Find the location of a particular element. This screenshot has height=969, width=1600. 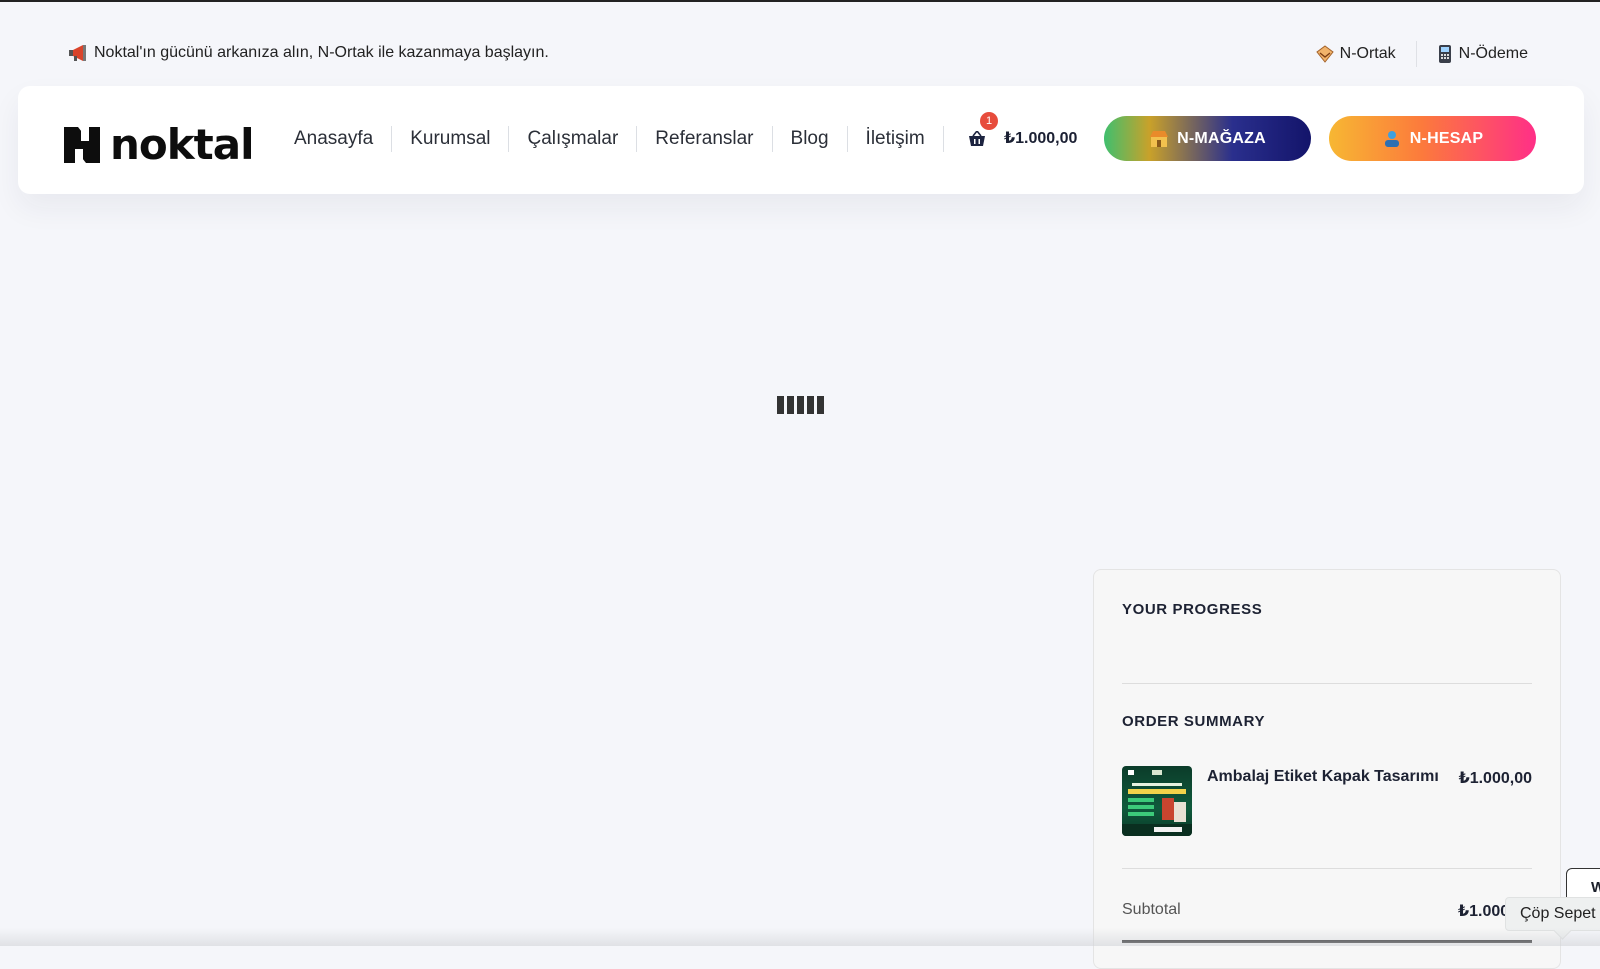

logo: noktal is located at coordinates (159, 144).